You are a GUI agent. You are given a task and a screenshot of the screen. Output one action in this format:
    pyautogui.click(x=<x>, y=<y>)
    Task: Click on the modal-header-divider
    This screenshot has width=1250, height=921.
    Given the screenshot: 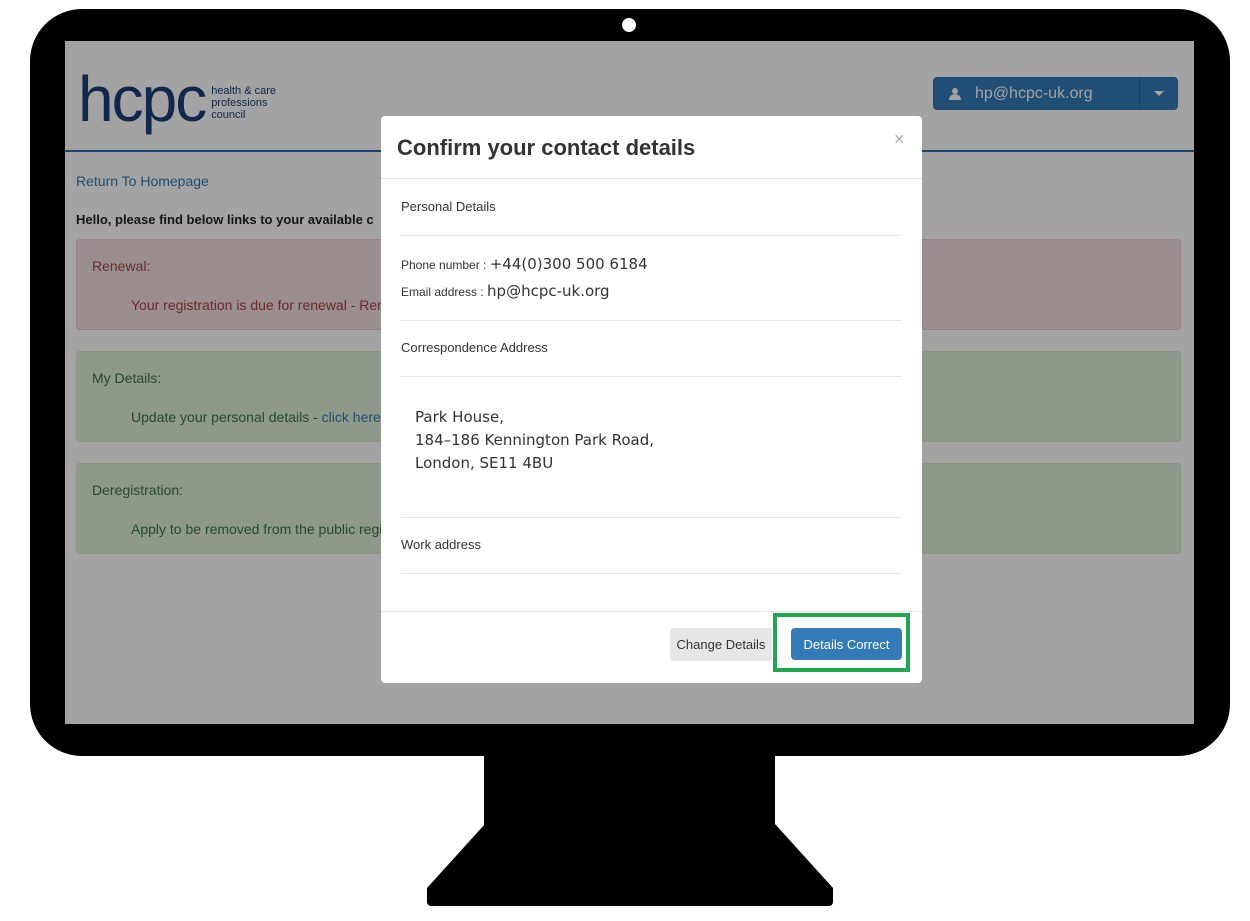 What is the action you would take?
    pyautogui.click(x=651, y=178)
    